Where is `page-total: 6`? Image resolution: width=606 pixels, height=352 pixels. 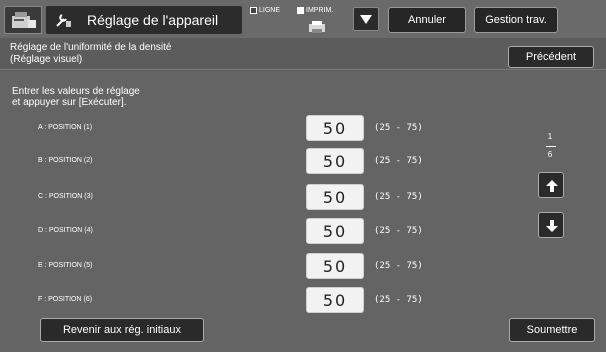 page-total: 6 is located at coordinates (550, 154).